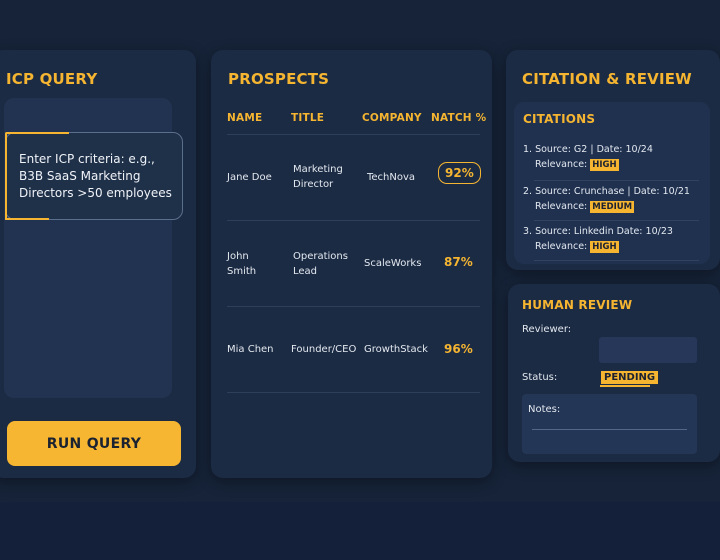 The image size is (720, 560). Describe the element at coordinates (458, 118) in the screenshot. I see `column-header-match: NATCH %` at that location.